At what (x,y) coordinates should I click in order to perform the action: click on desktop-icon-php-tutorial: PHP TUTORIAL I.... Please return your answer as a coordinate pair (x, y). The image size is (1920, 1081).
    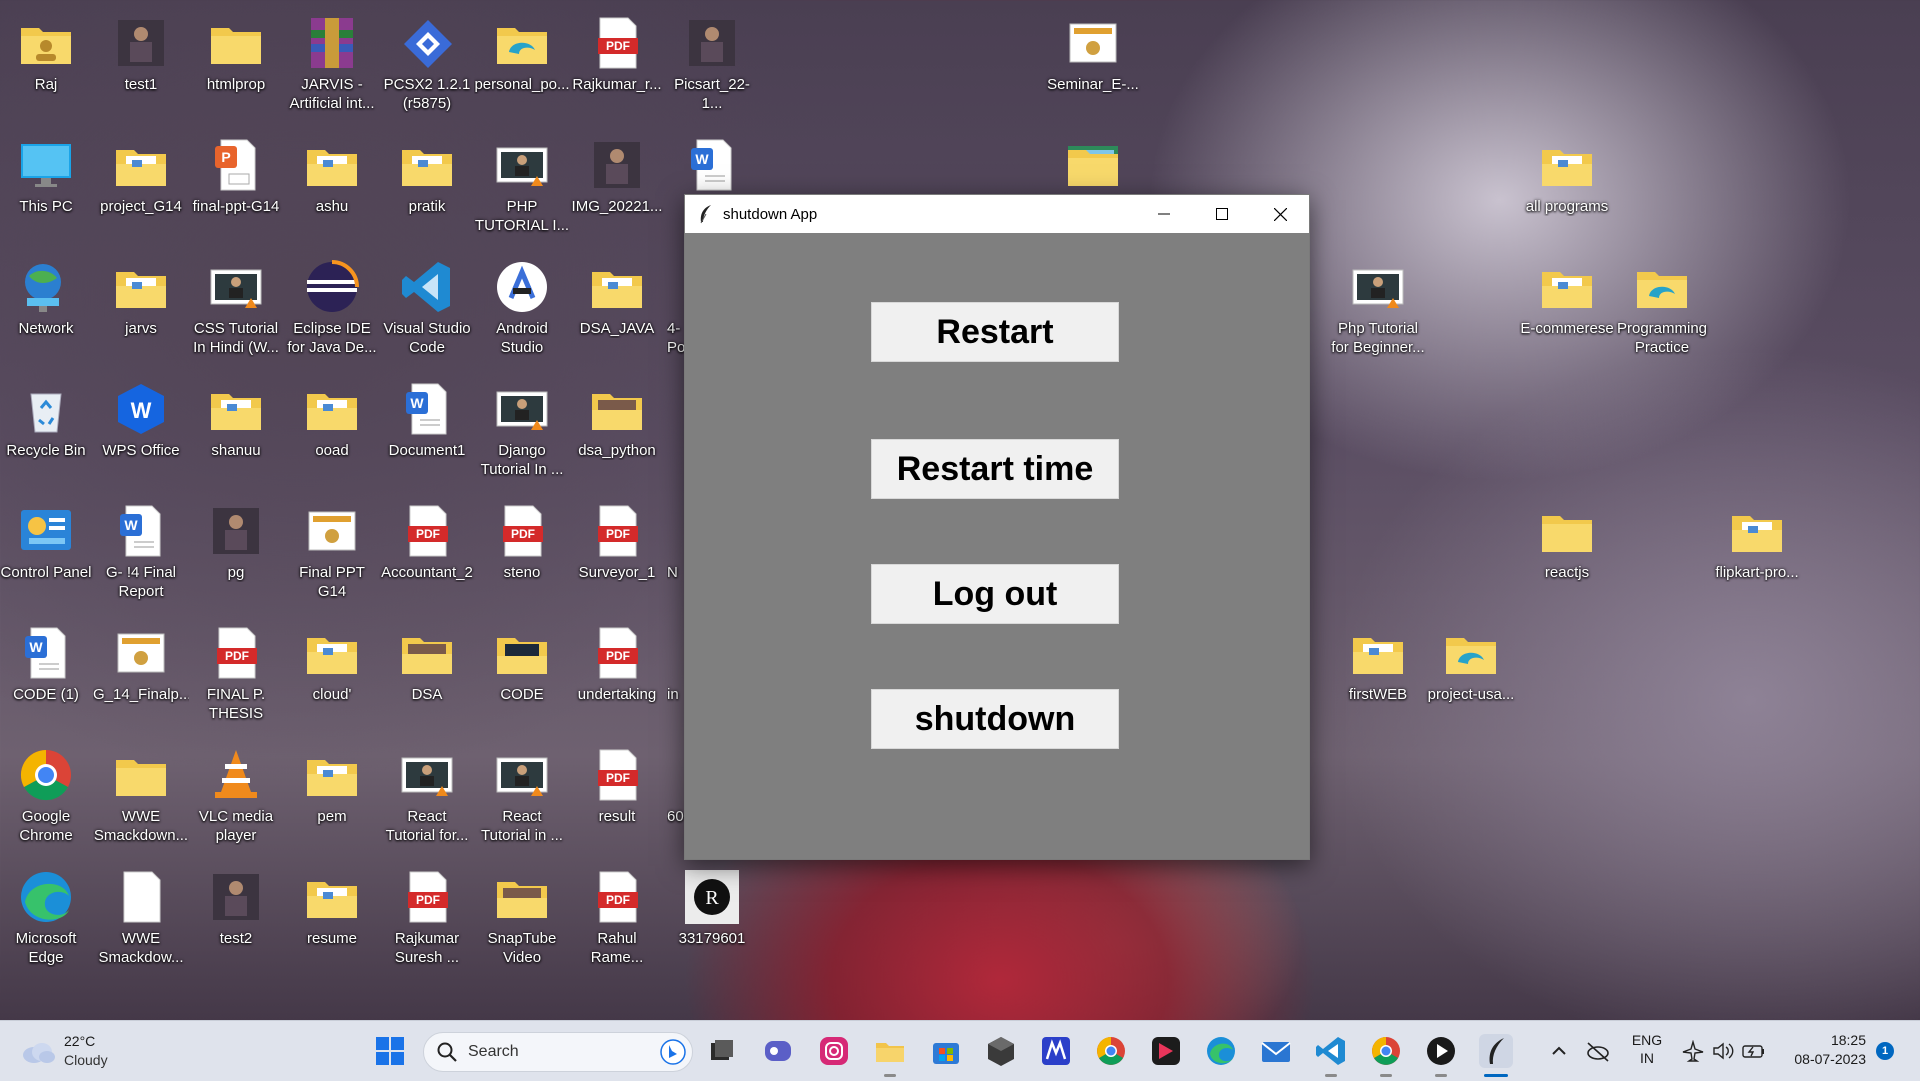
    Looking at the image, I should click on (522, 187).